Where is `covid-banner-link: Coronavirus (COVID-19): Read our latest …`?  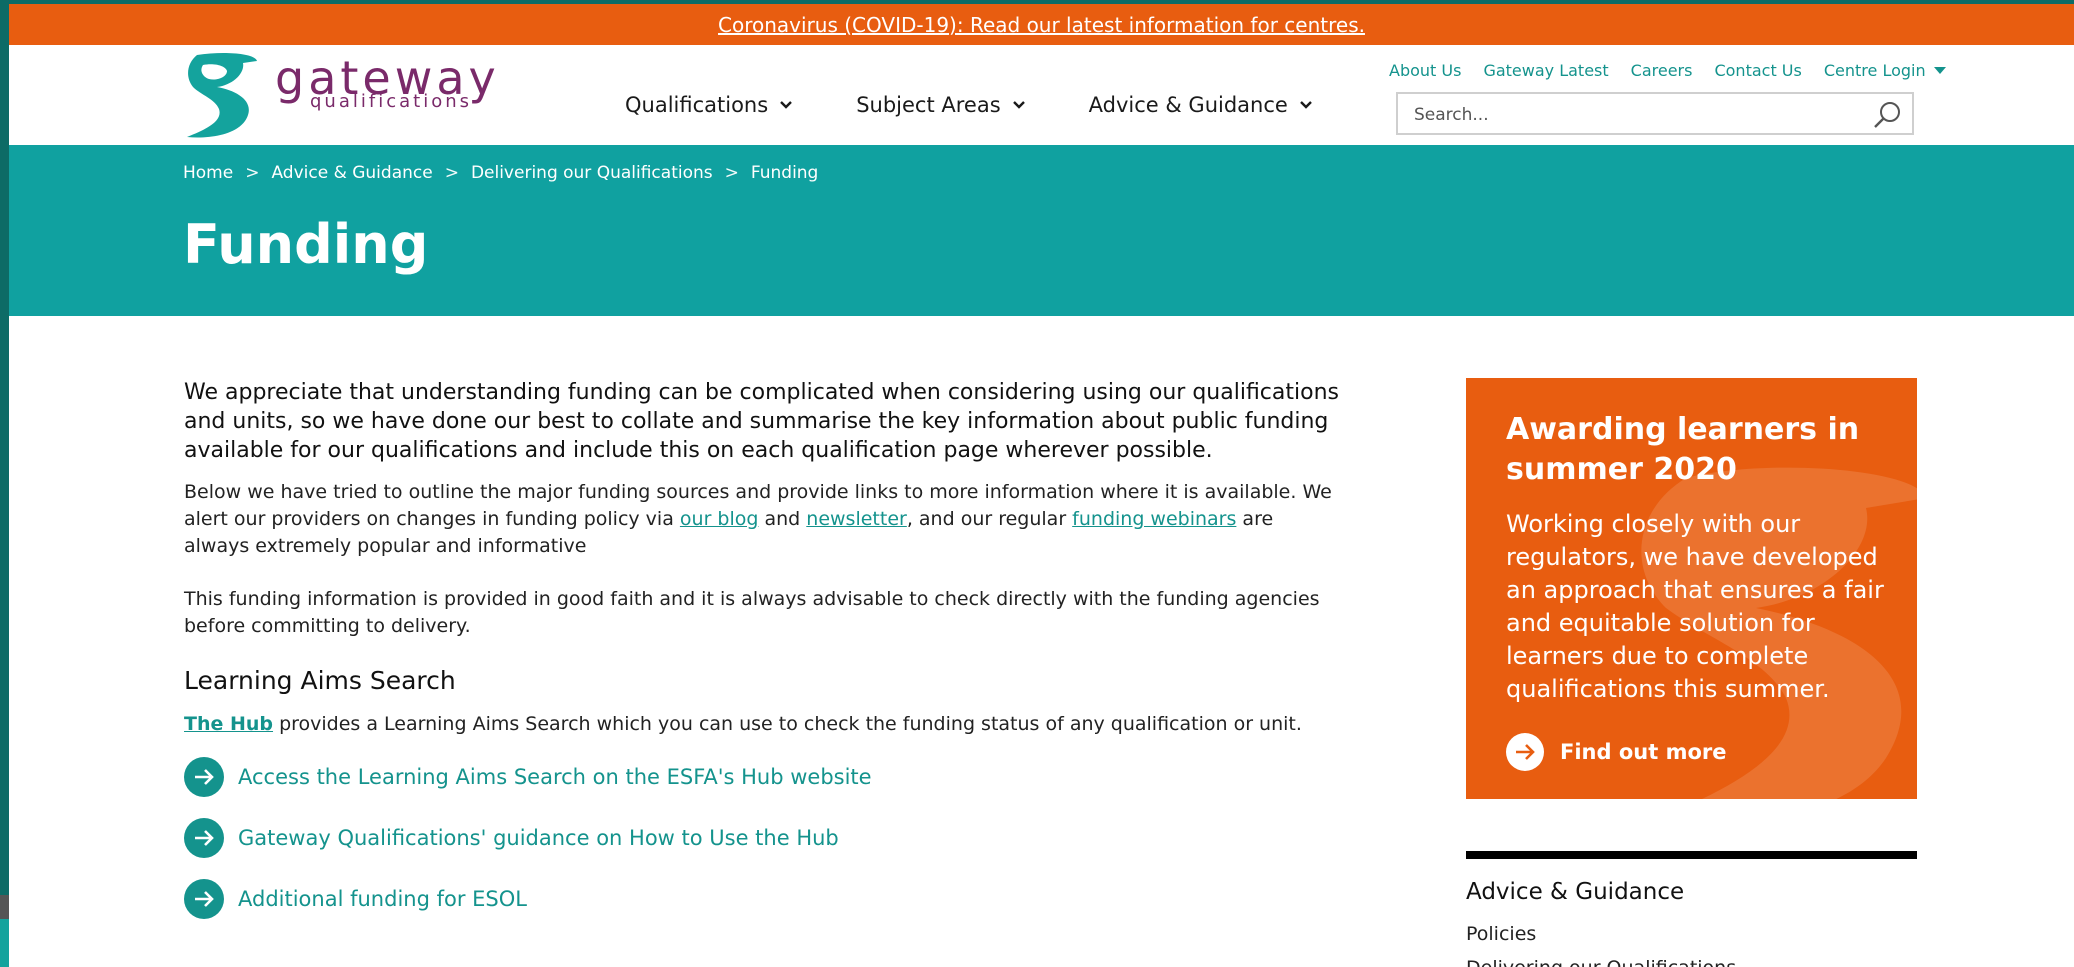 covid-banner-link: Coronavirus (COVID-19): Read our latest … is located at coordinates (1041, 25).